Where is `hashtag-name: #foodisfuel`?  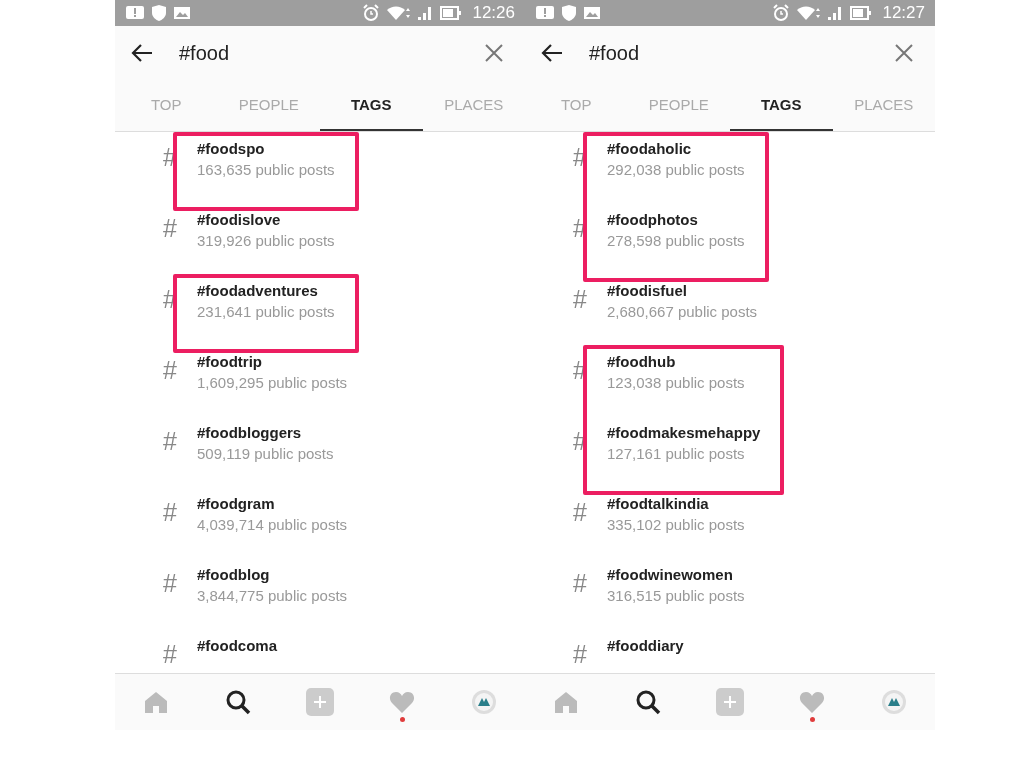 hashtag-name: #foodisfuel is located at coordinates (682, 290).